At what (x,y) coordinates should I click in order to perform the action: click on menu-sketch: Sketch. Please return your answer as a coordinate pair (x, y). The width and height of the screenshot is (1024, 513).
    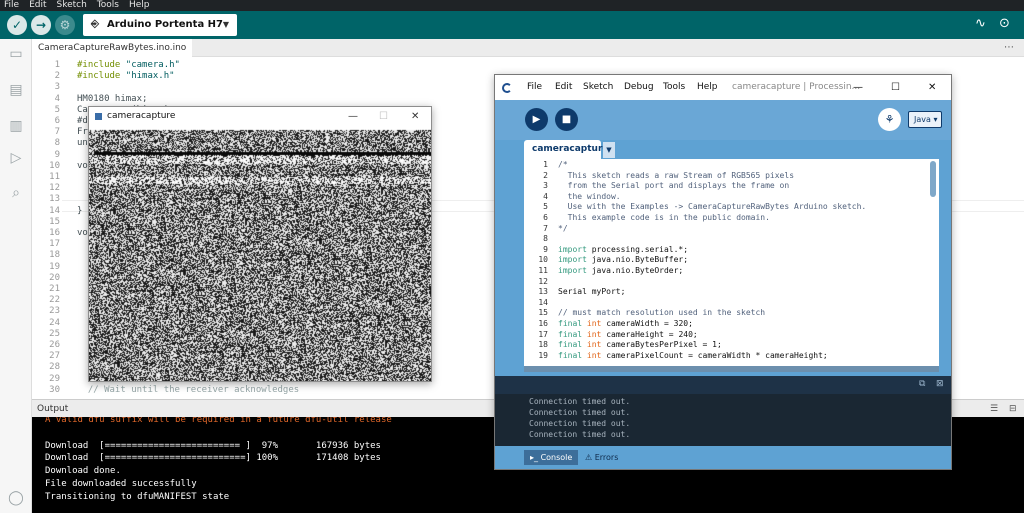
    Looking at the image, I should click on (72, 5).